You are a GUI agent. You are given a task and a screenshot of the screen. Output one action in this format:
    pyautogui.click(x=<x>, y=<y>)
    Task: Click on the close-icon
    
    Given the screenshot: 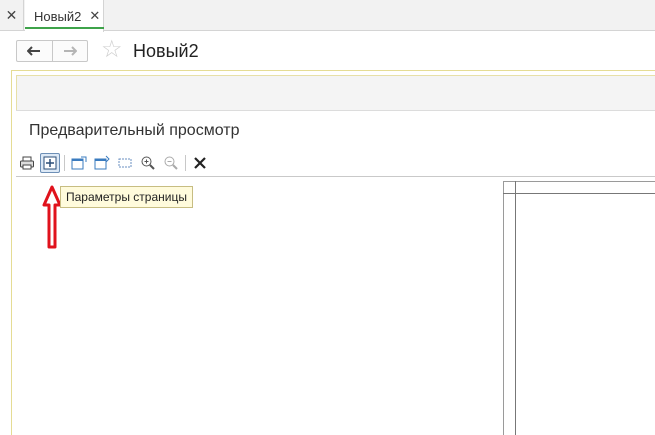 What is the action you would take?
    pyautogui.click(x=200, y=163)
    